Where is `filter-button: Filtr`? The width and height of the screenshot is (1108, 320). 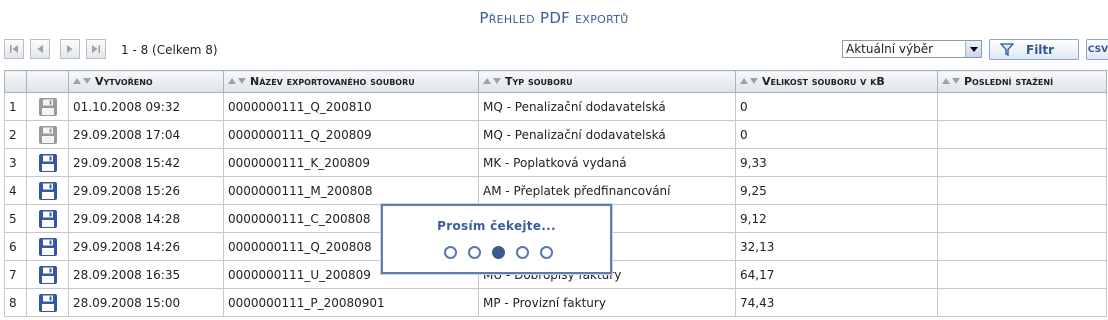
filter-button: Filtr is located at coordinates (1034, 49).